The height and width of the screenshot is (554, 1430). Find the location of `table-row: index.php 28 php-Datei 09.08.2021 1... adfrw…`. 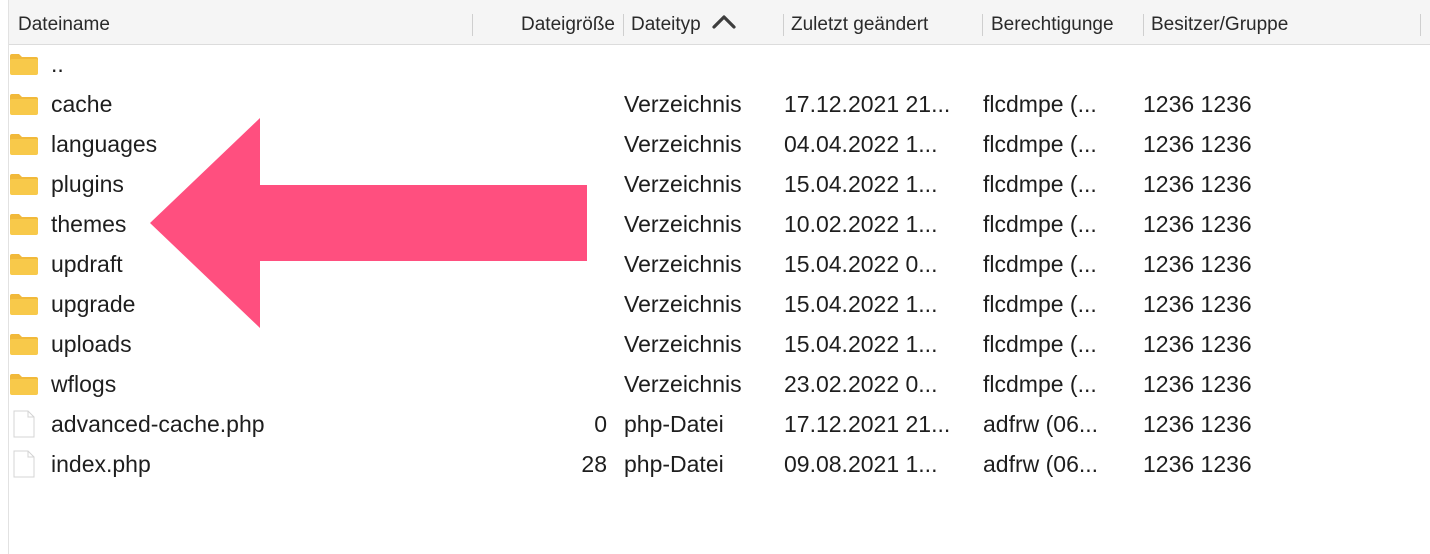

table-row: index.php 28 php-Datei 09.08.2021 1... adfrw… is located at coordinates (719, 464).